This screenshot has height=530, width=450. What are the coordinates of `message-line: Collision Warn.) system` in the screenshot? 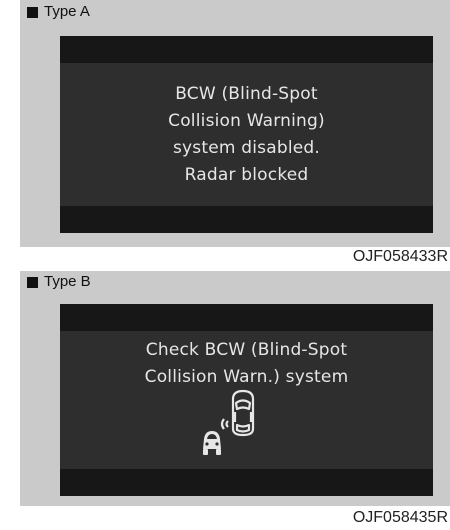 It's located at (246, 377).